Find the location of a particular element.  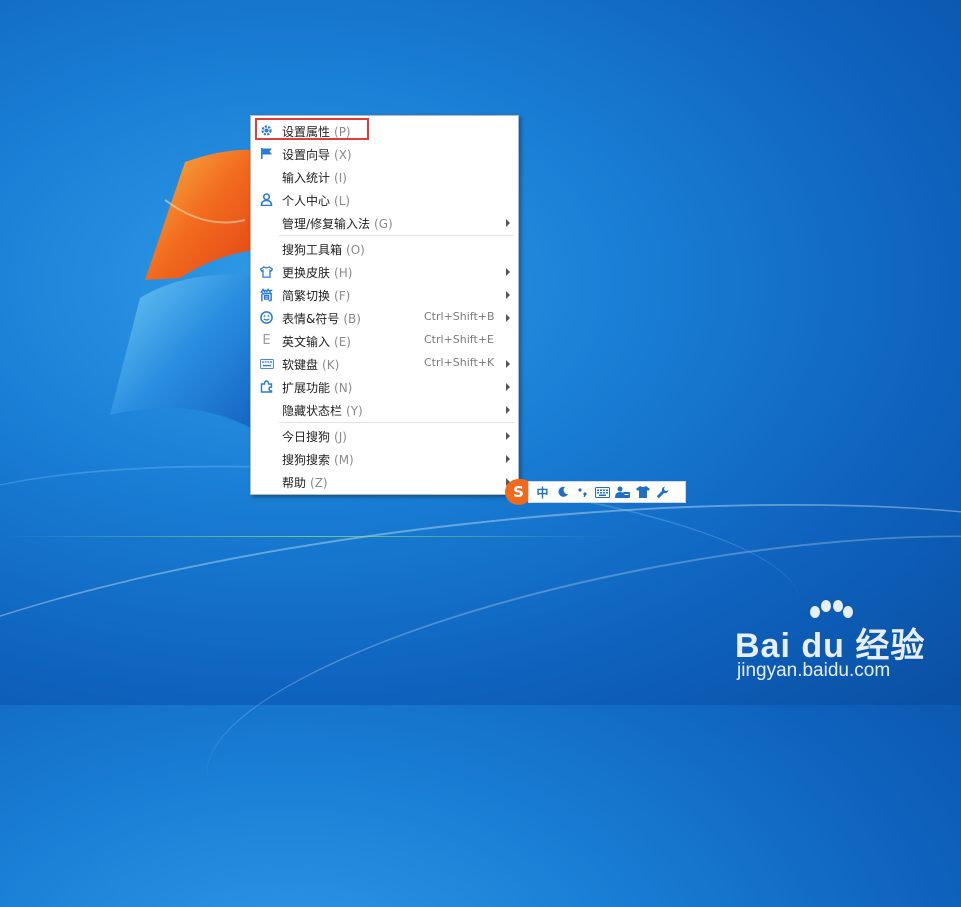

gear-icon is located at coordinates (266, 130).